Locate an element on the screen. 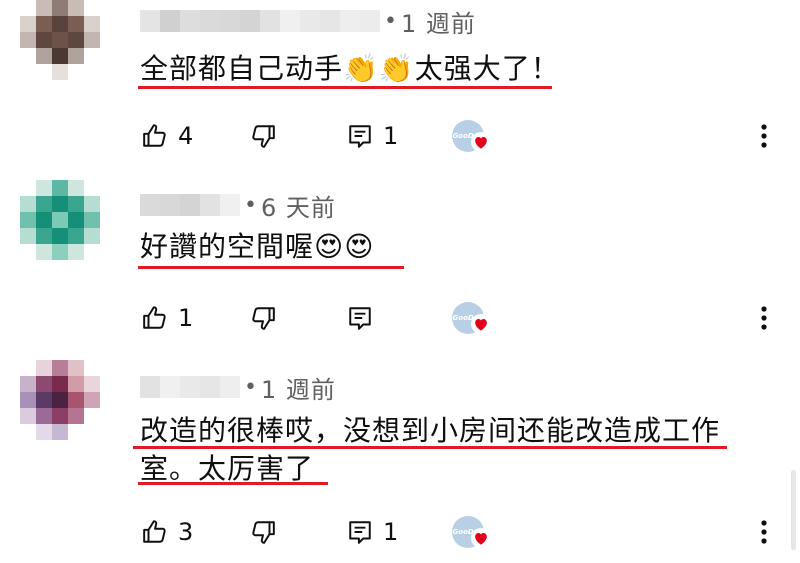  comment-text: 全部都自己动手👏👏太强大了！ is located at coordinates (350, 69).